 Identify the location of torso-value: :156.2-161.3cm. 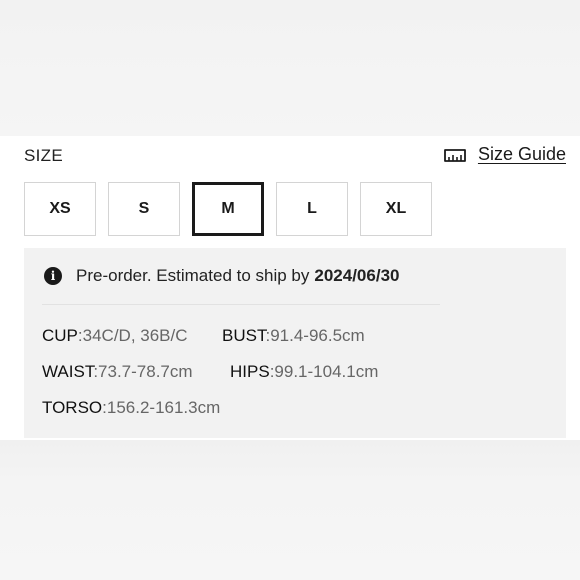
(161, 407).